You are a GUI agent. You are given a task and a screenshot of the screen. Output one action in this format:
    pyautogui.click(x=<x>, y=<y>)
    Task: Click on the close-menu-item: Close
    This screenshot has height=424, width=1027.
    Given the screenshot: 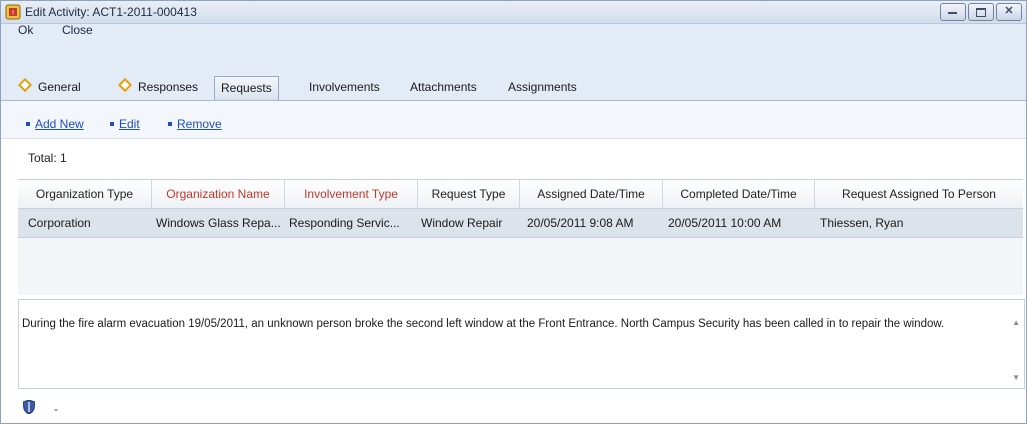 What is the action you would take?
    pyautogui.click(x=77, y=30)
    